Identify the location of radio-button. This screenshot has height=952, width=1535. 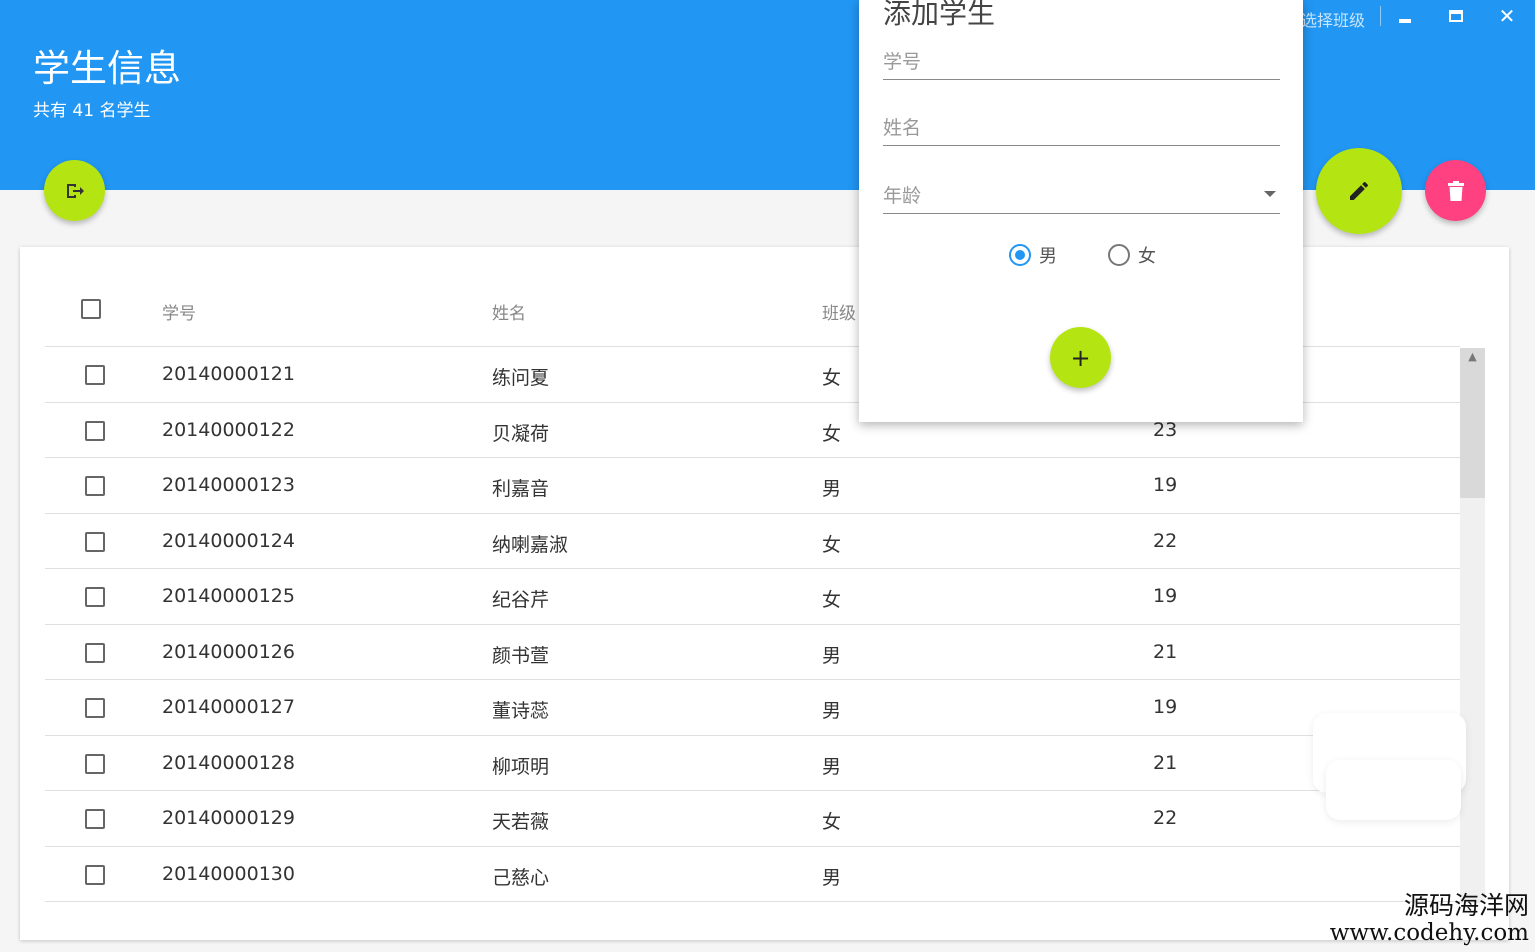
(1119, 255).